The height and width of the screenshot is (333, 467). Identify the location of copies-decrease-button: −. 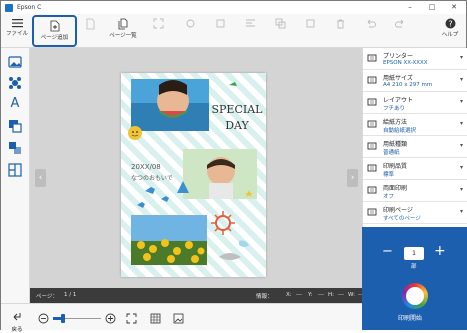
(387, 251).